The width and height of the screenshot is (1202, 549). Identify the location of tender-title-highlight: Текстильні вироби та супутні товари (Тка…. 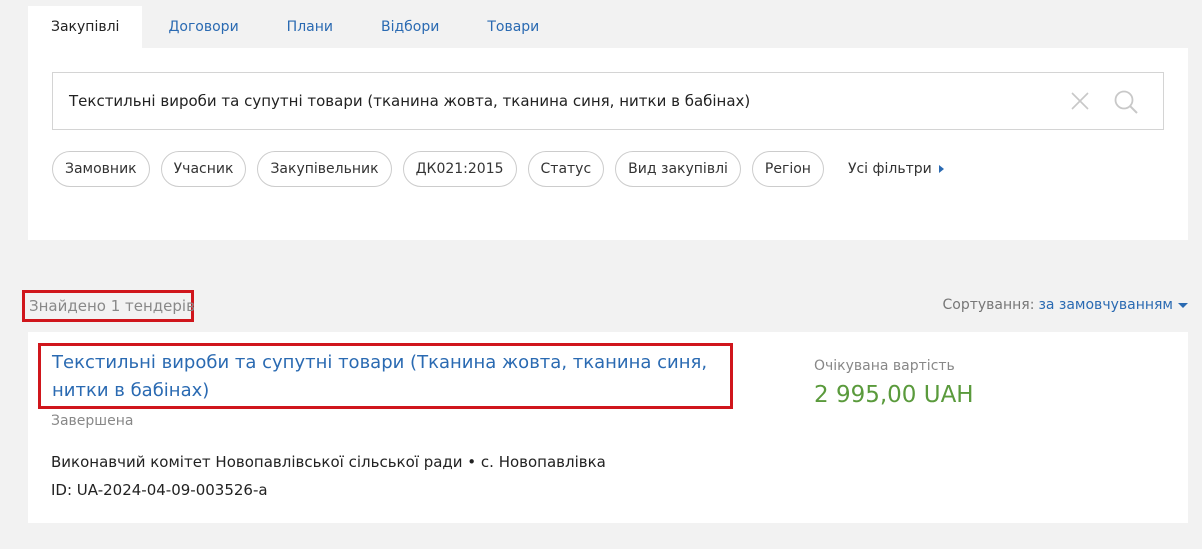
(385, 376).